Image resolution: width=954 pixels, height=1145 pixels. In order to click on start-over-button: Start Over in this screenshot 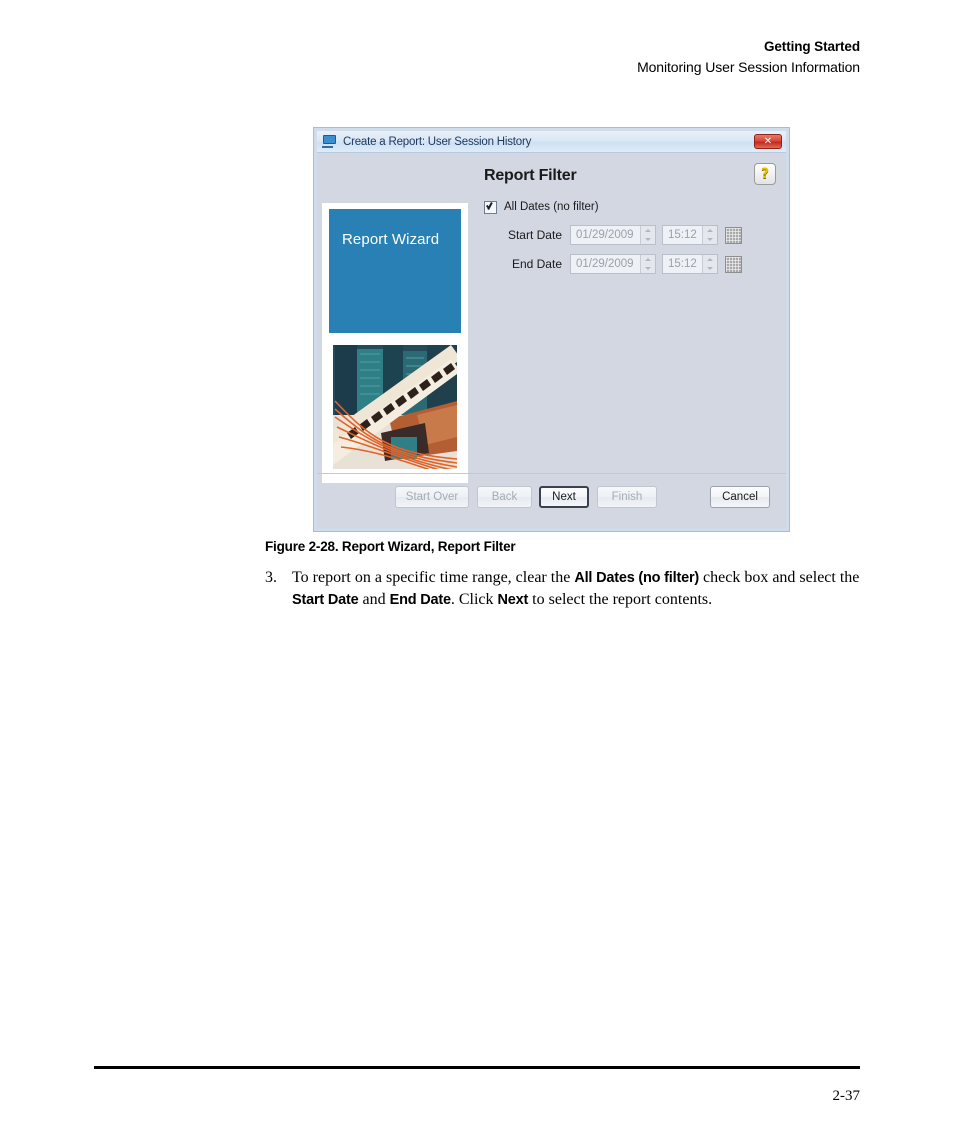, I will do `click(432, 497)`.